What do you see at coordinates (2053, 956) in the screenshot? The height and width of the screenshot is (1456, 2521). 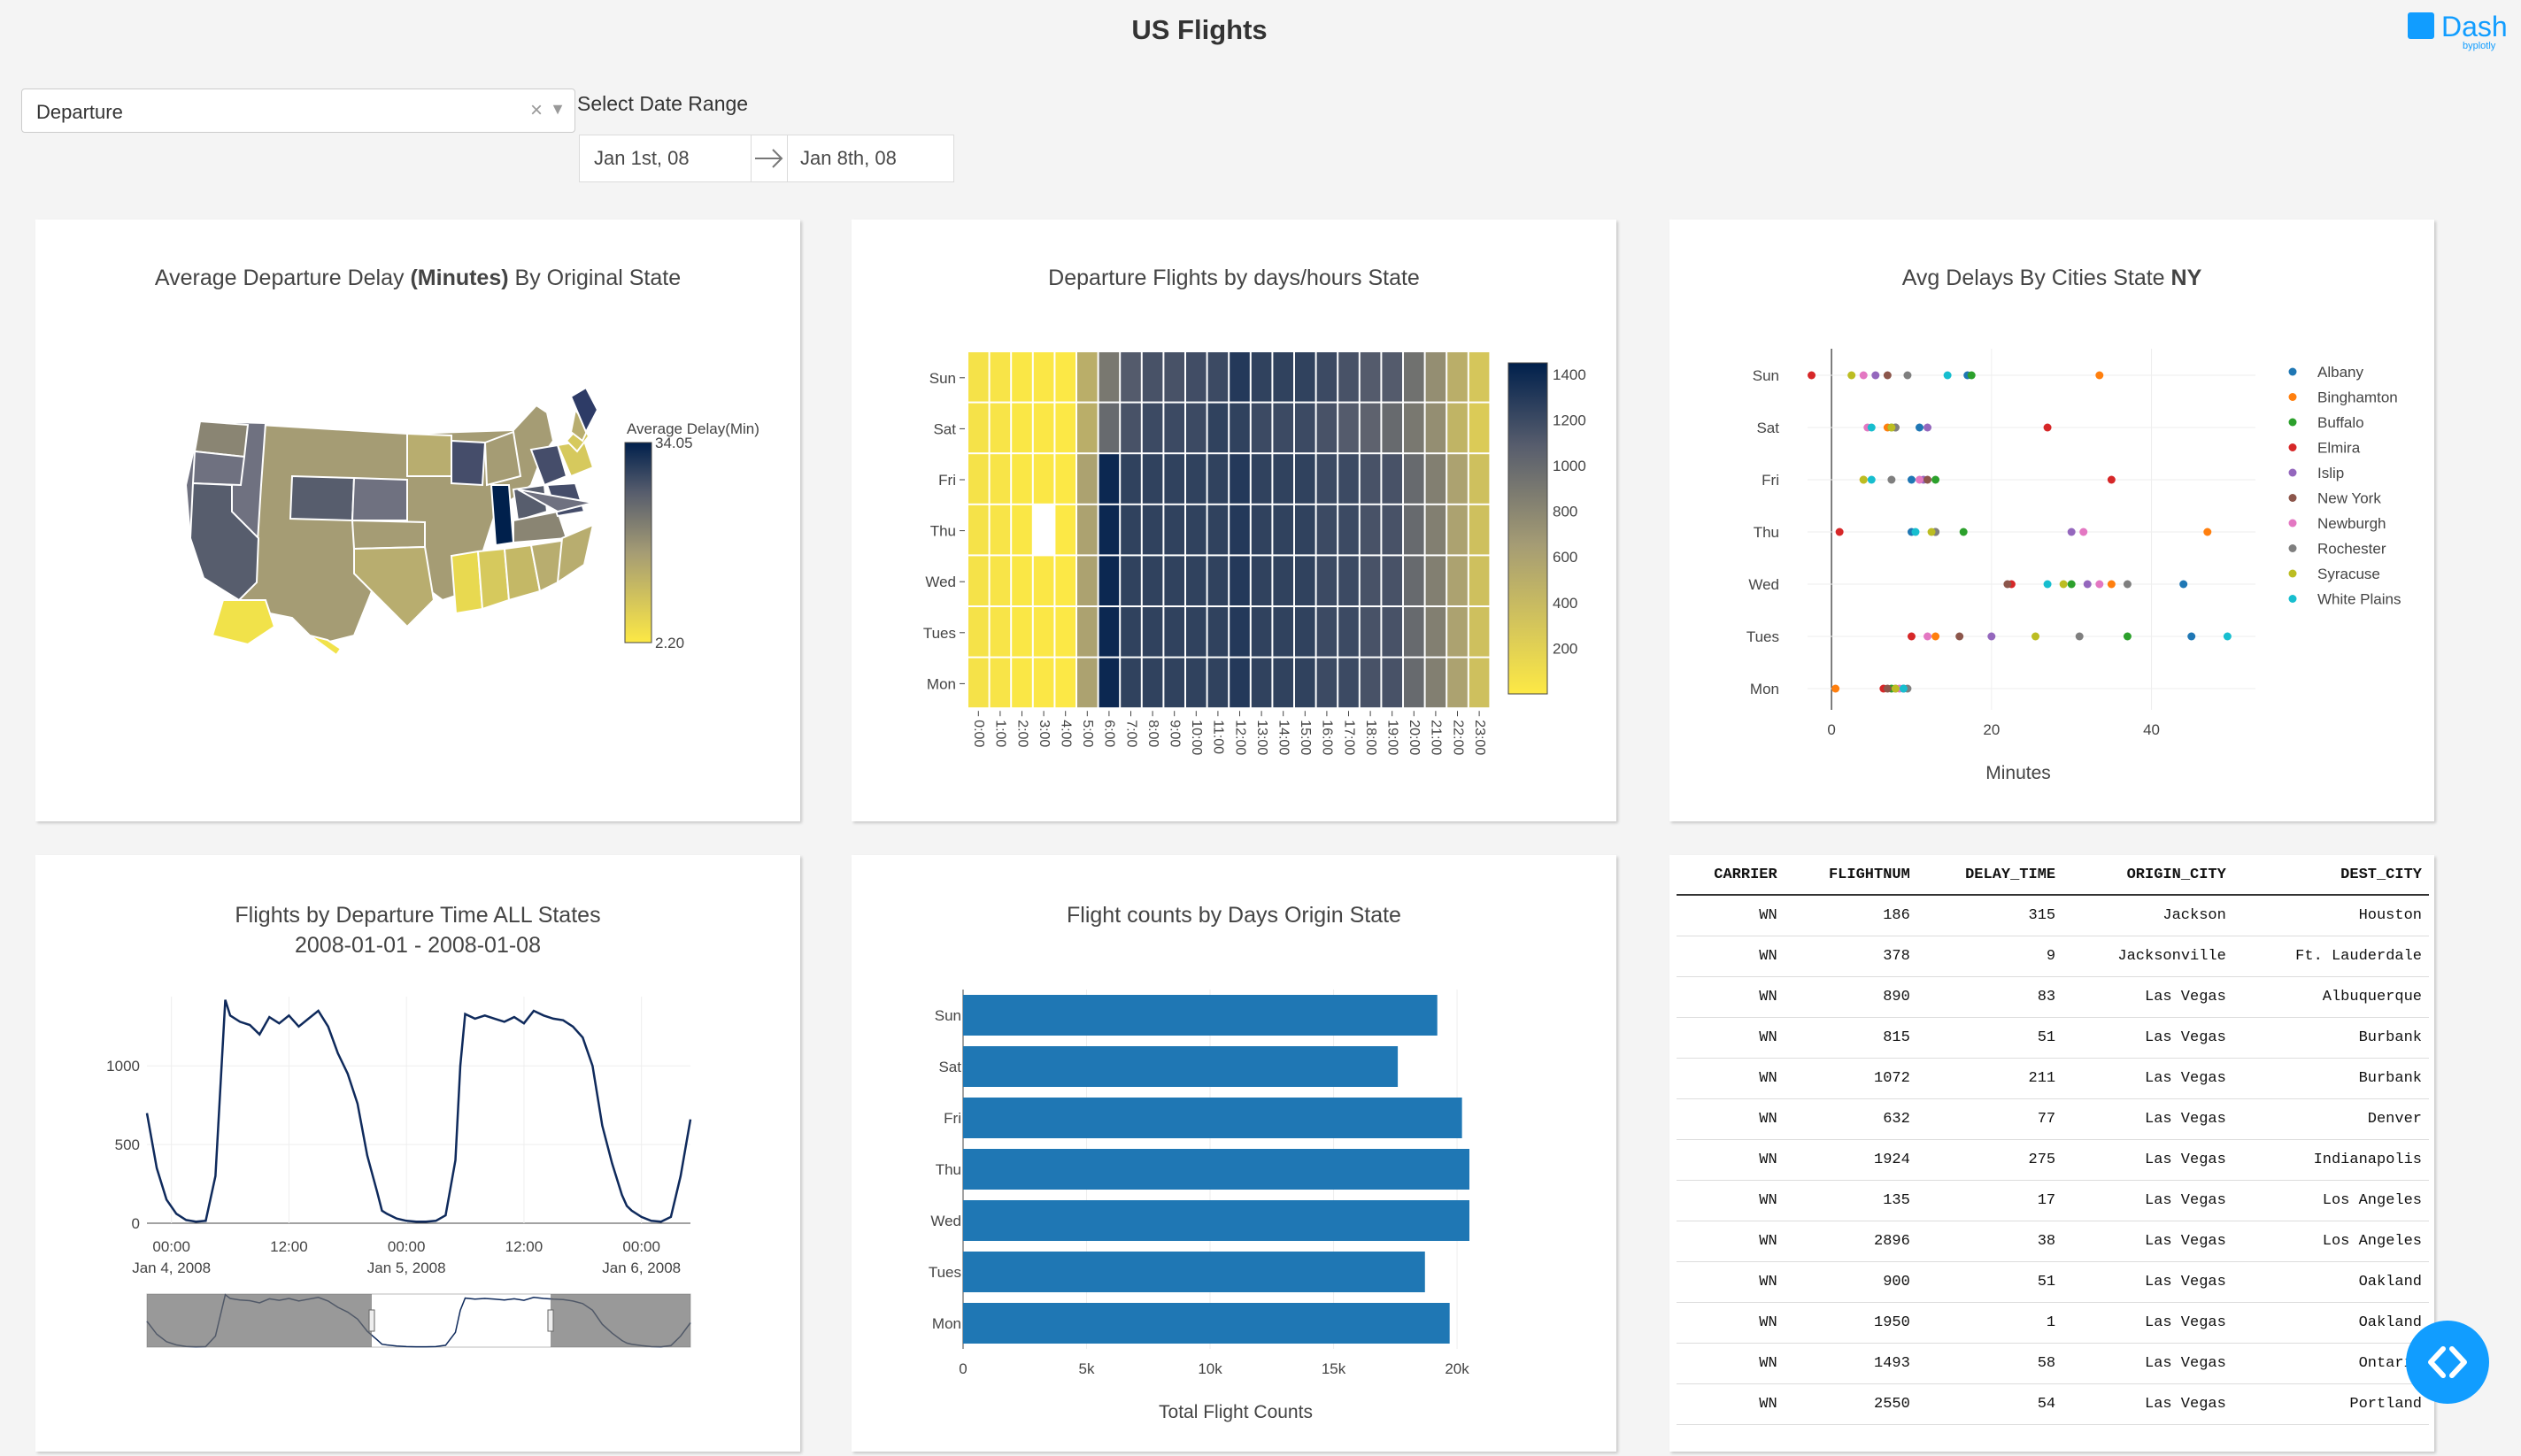 I see `table-row: WN 378 9 Jacksonville Ft. Lauderdale` at bounding box center [2053, 956].